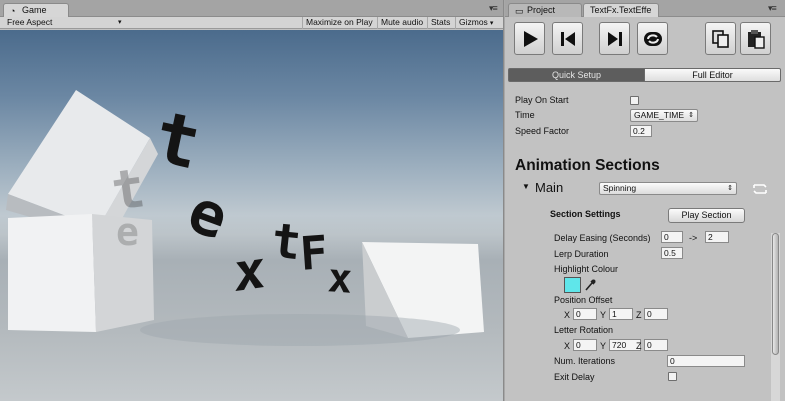  I want to click on letter-rotation-x-field: 0, so click(585, 345).